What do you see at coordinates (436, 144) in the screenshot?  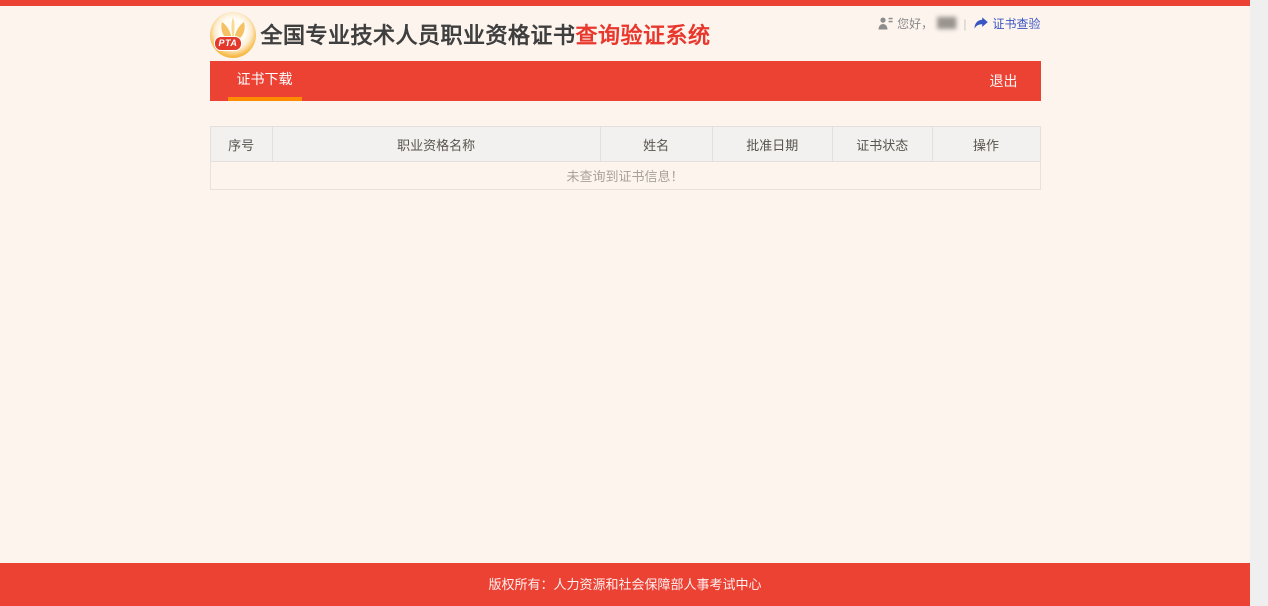 I see `col-header-qualification-name: 职业资格名称` at bounding box center [436, 144].